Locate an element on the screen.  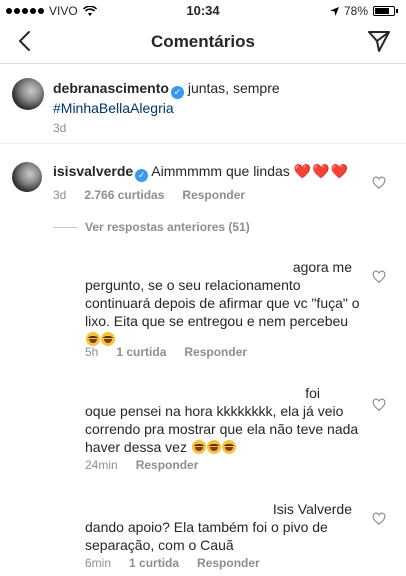
reply-text-line1: foi is located at coordinates (312, 393).